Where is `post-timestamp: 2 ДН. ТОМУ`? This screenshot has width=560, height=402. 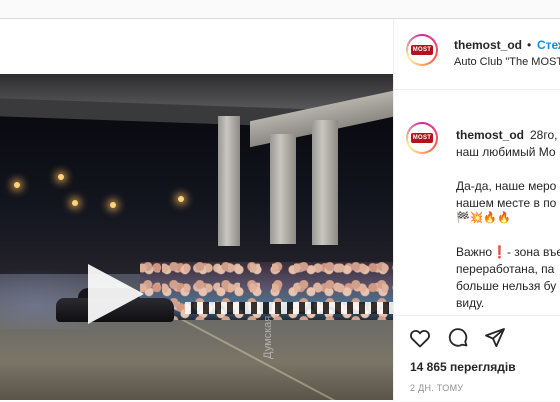 post-timestamp: 2 ДН. ТОМУ is located at coordinates (436, 388).